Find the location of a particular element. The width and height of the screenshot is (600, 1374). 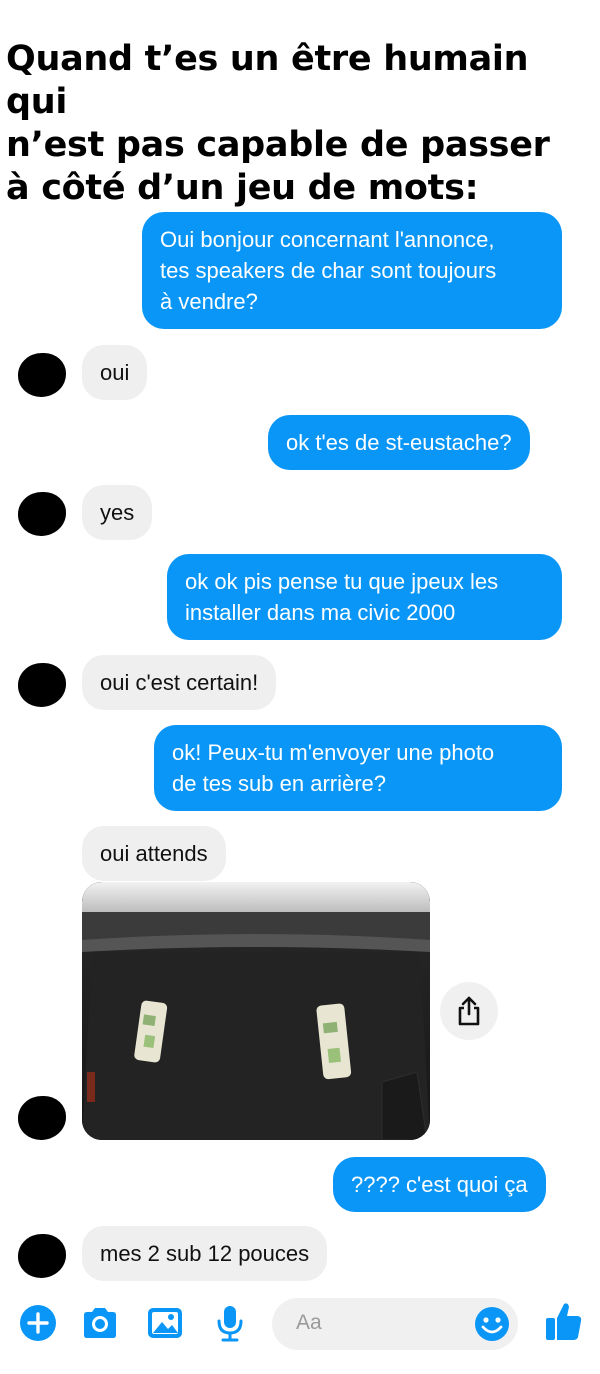

message-text: oui is located at coordinates (115, 372).